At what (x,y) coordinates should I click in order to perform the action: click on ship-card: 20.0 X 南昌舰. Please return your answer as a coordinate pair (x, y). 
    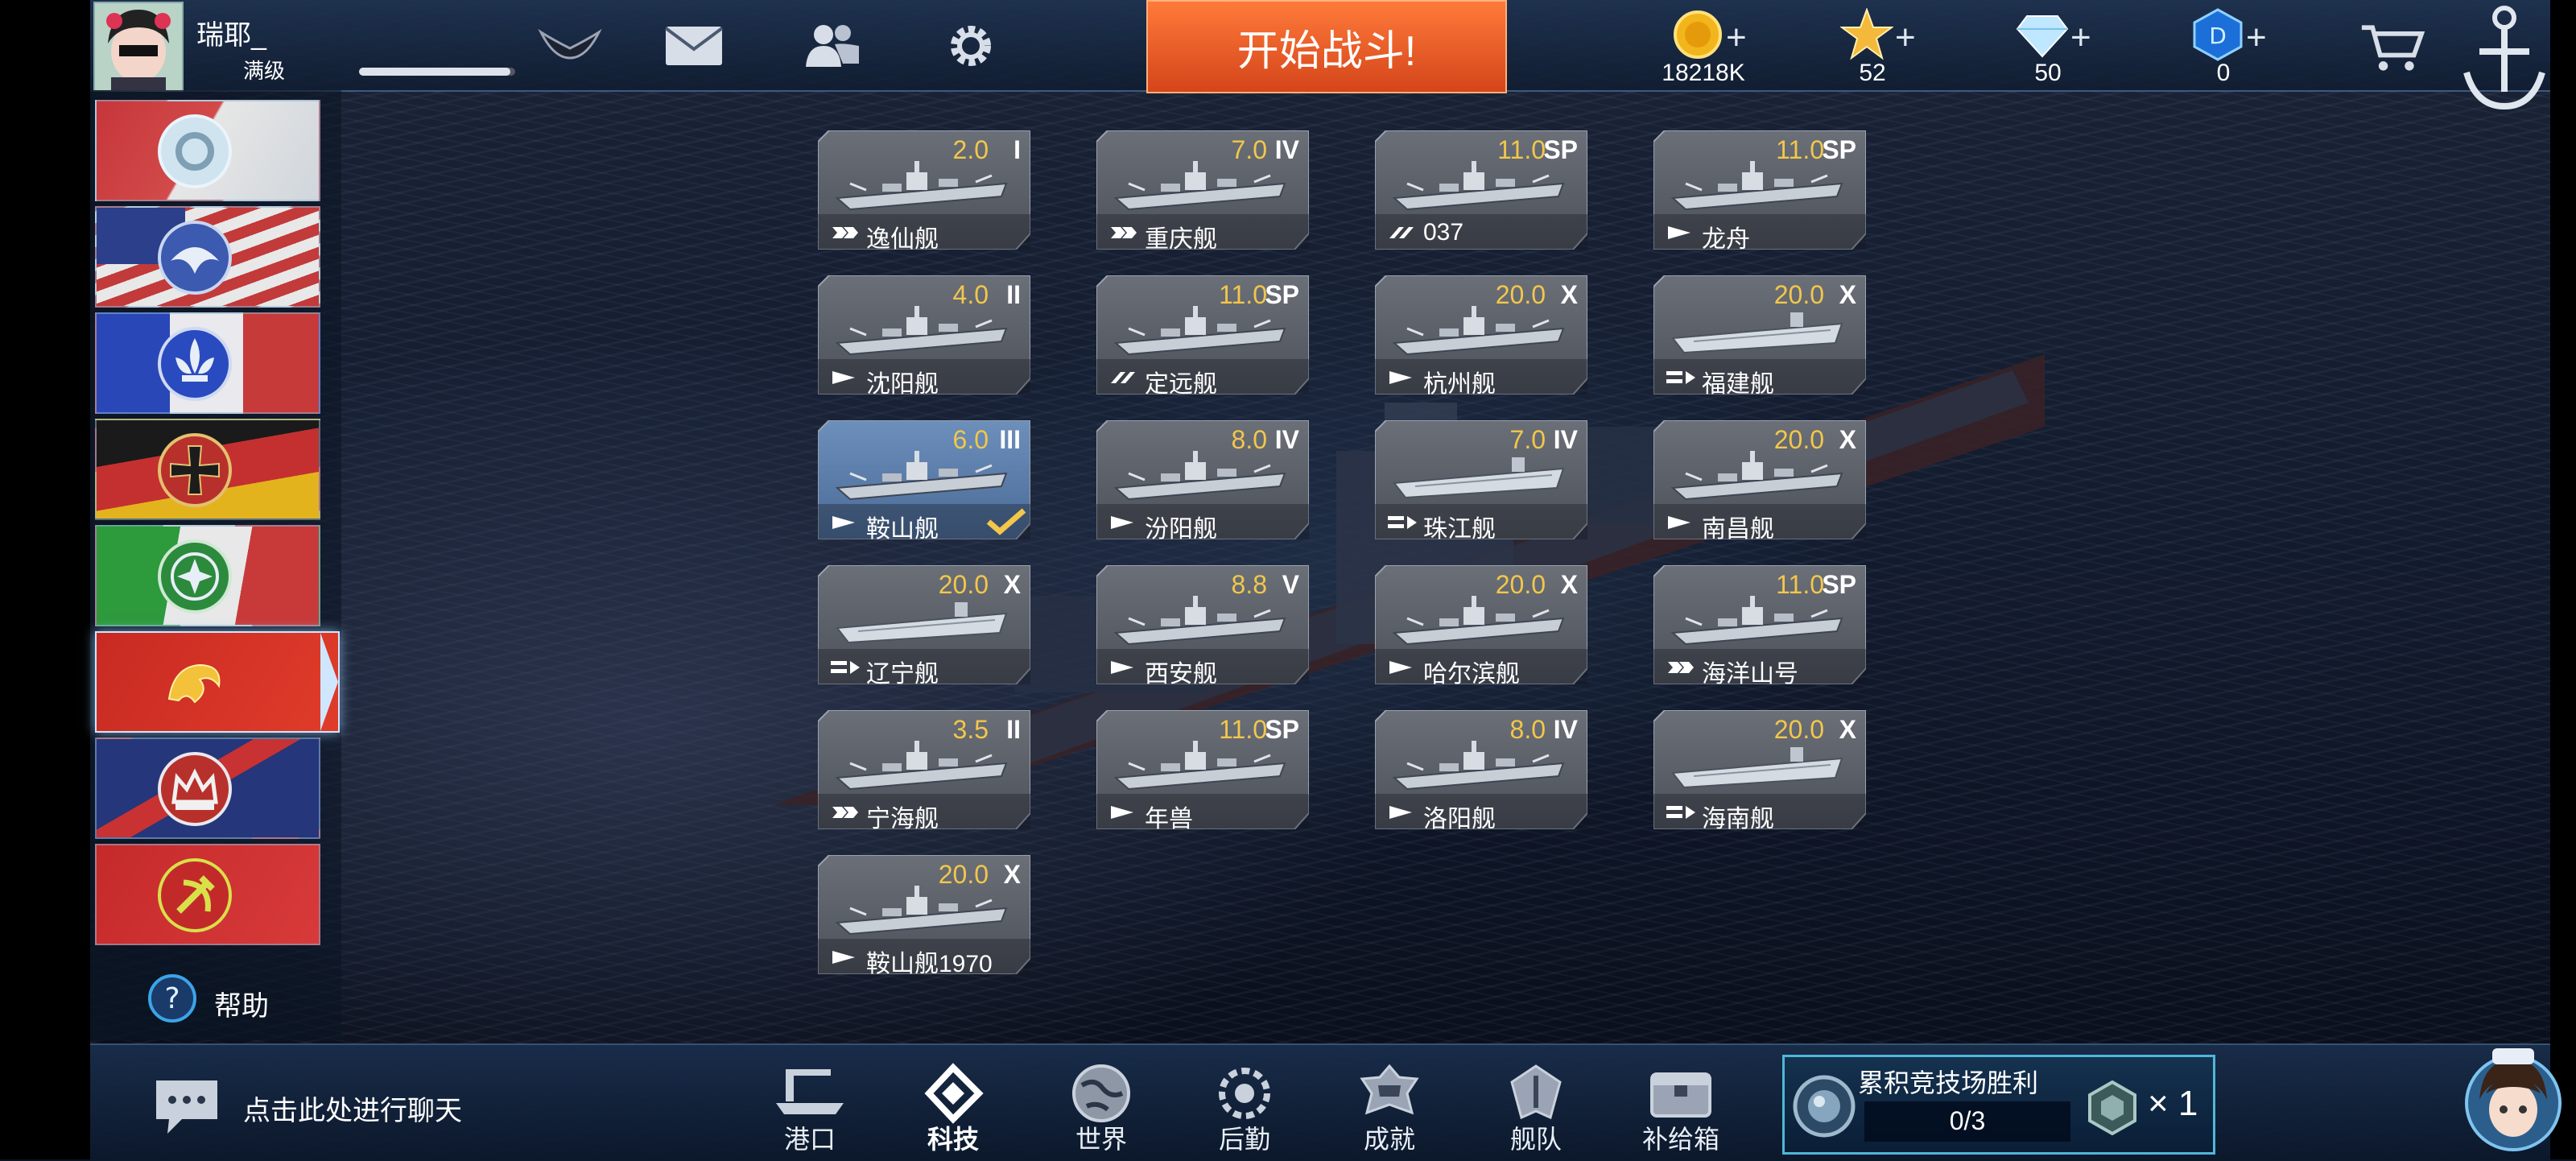
    Looking at the image, I should click on (1759, 482).